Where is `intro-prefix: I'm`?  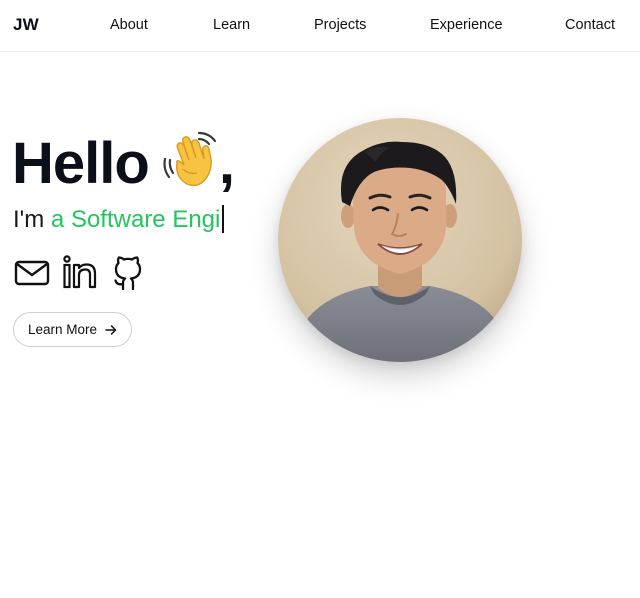
intro-prefix: I'm is located at coordinates (29, 219).